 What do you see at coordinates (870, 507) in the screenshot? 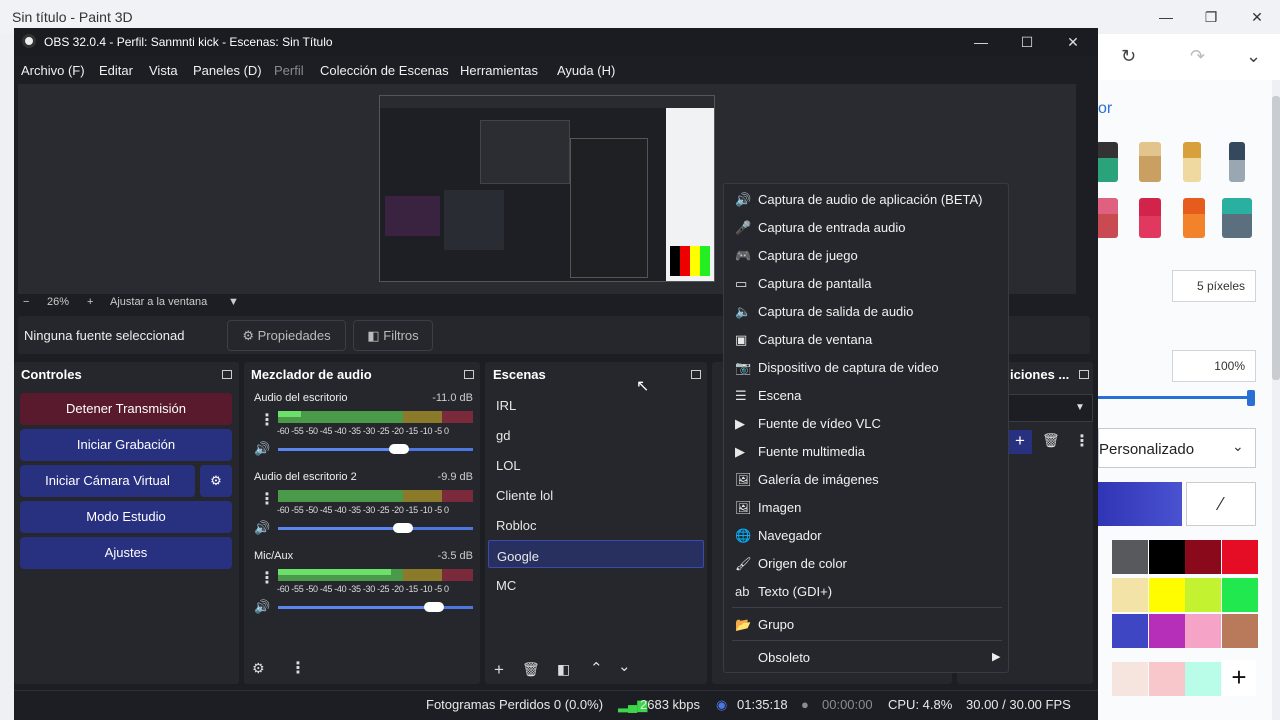
I see `context-menu-item: 🖼 Imagen` at bounding box center [870, 507].